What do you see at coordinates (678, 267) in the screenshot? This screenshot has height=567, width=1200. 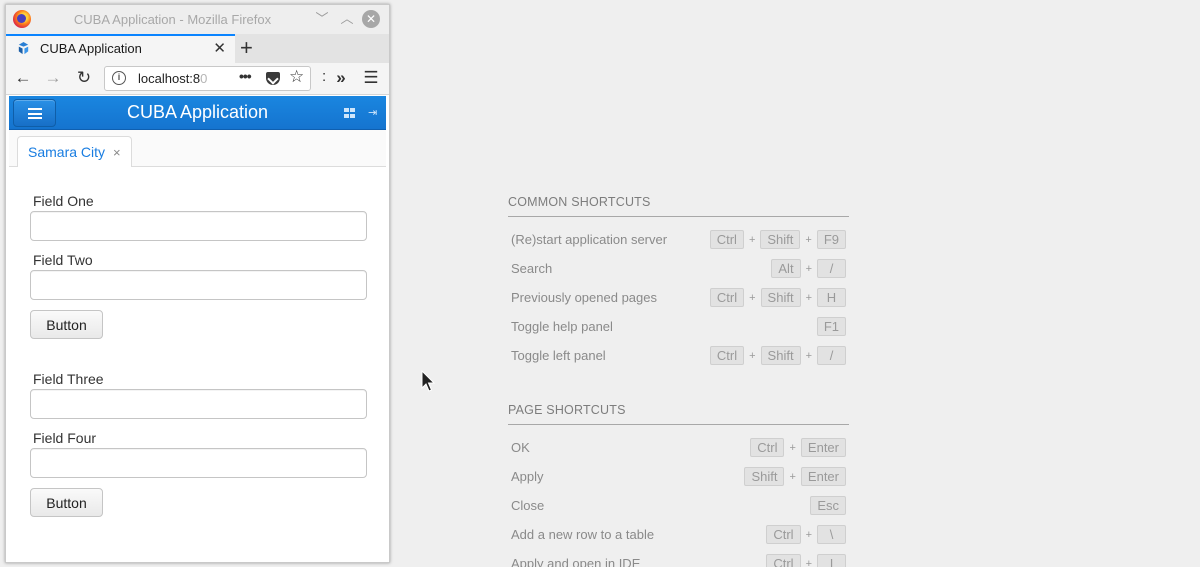 I see `shortcut-row: Search Alt + /` at bounding box center [678, 267].